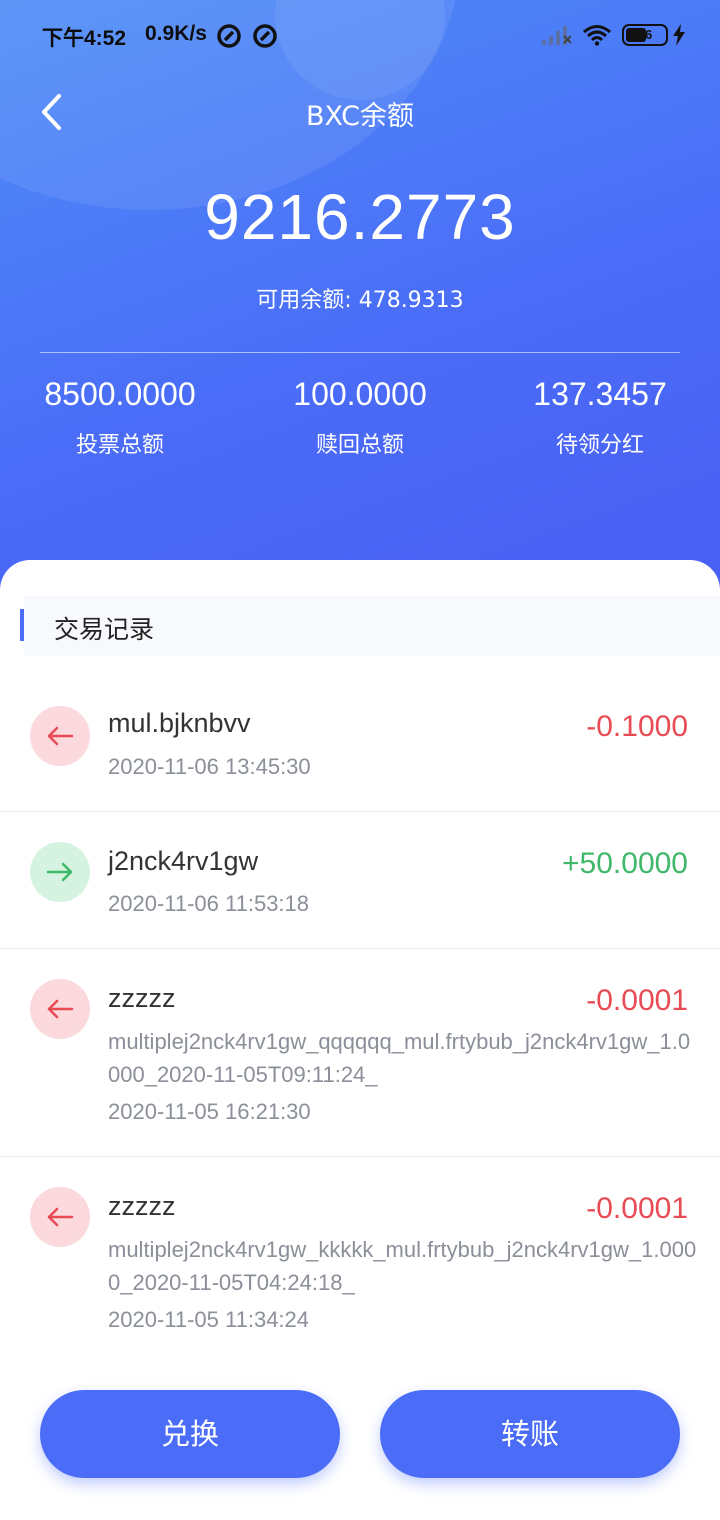  I want to click on stat-redeem-total: 100.0000 赎回总额, so click(360, 417).